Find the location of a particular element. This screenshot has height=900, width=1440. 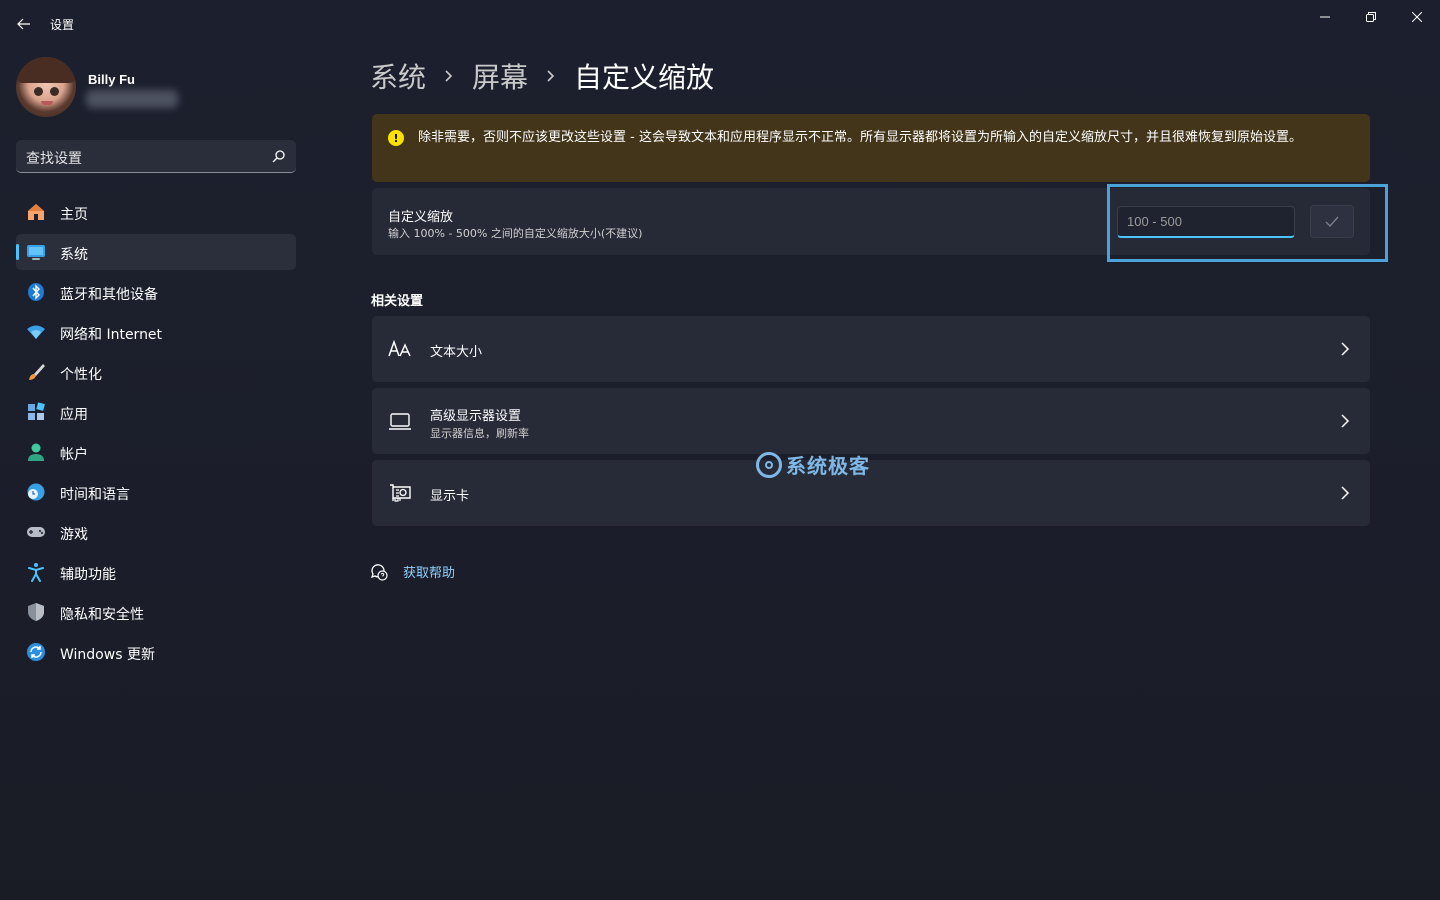

sidebar-item-label: 主页 is located at coordinates (74, 215).